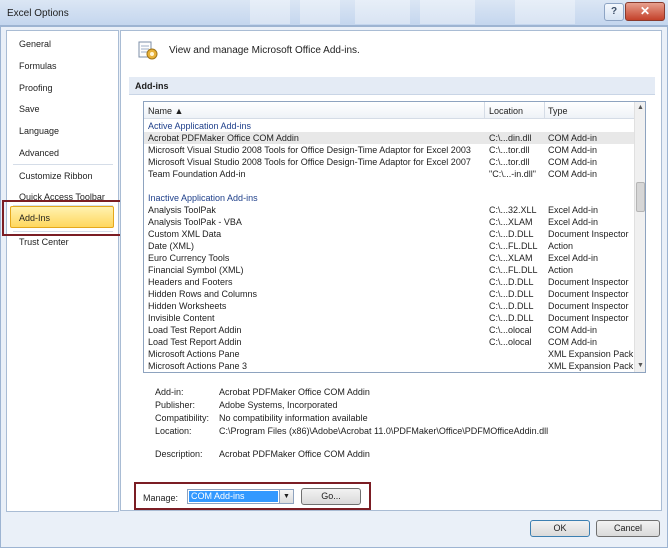 Image resolution: width=668 pixels, height=548 pixels. What do you see at coordinates (293, 418) in the screenshot?
I see `detail-compatibility-value: No compatibility information available` at bounding box center [293, 418].